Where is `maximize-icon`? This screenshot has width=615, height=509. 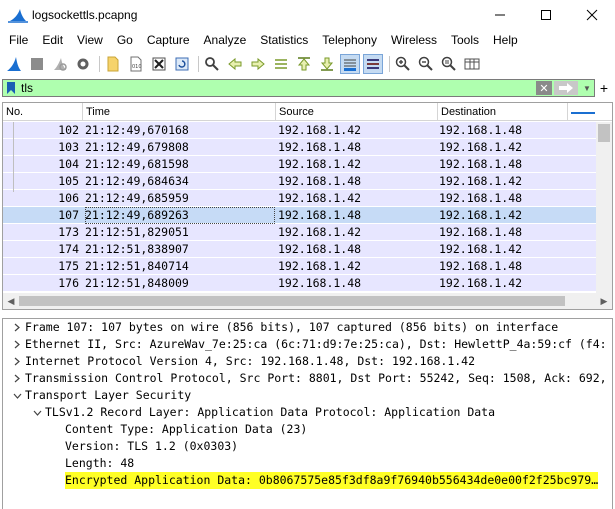
maximize-icon is located at coordinates (546, 15).